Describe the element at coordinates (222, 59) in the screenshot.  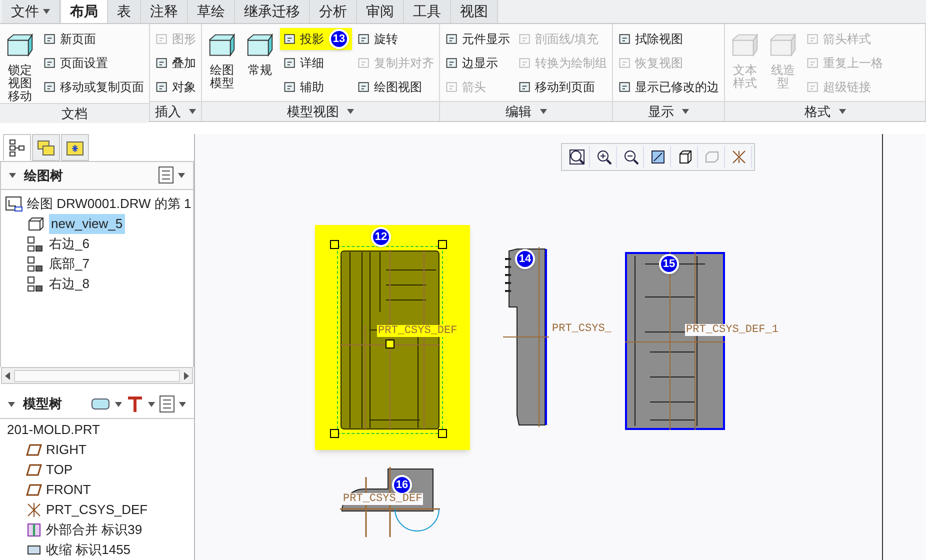
I see `large-ribbon-button: 绘图模型` at that location.